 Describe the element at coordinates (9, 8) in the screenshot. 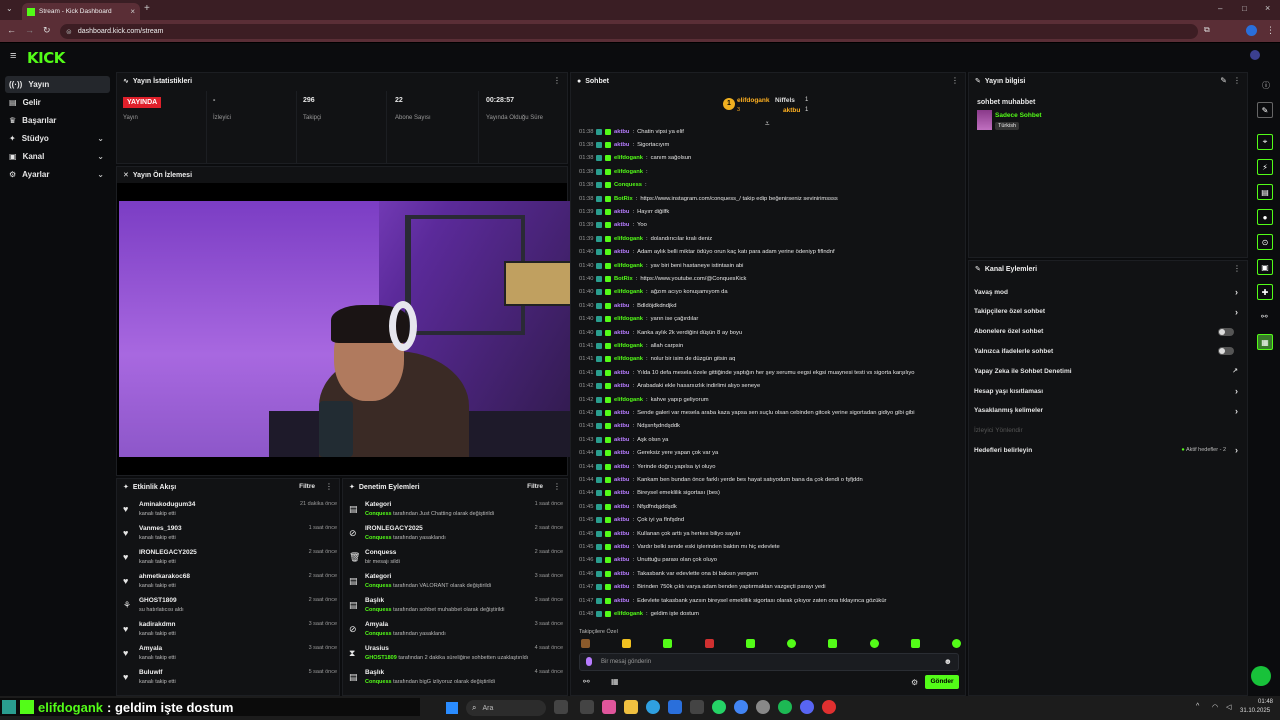

I see `tab-search-icon: ⌄` at that location.